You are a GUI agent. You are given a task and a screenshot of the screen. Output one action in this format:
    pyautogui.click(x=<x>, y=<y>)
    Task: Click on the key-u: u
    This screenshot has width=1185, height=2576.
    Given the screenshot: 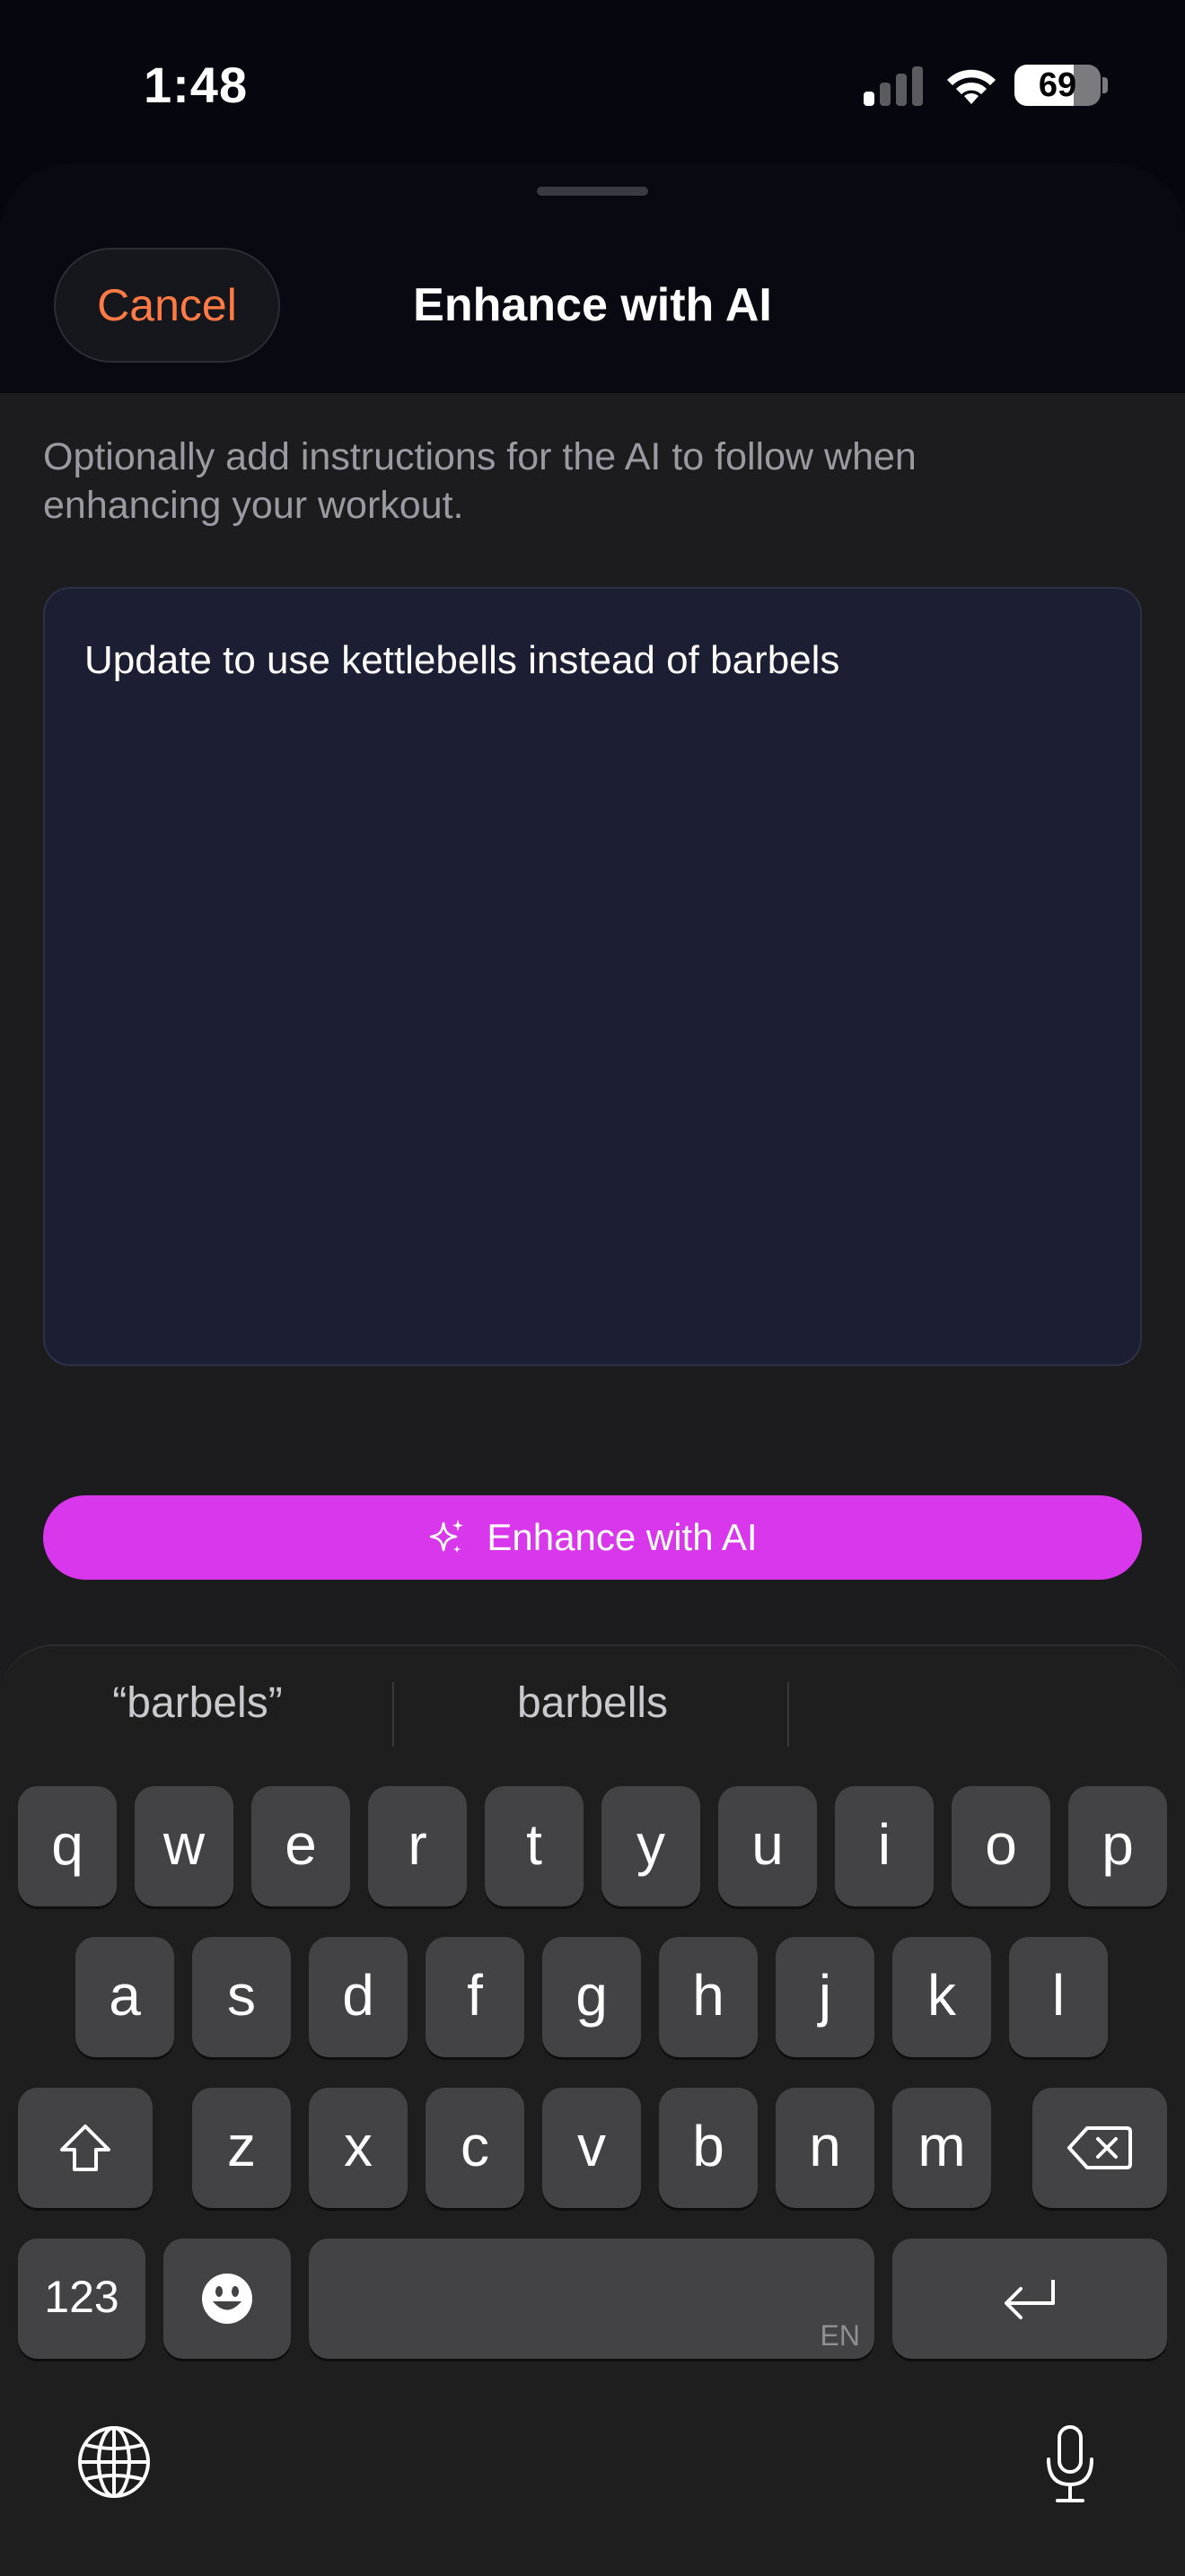 What is the action you would take?
    pyautogui.click(x=767, y=1846)
    